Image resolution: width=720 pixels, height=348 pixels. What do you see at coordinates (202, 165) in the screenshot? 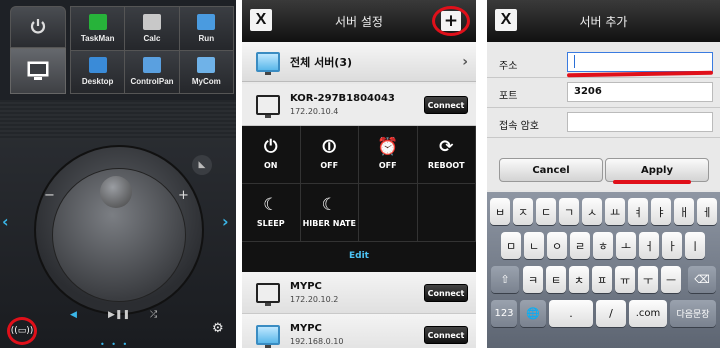
I see `collapse-button: ◣` at bounding box center [202, 165].